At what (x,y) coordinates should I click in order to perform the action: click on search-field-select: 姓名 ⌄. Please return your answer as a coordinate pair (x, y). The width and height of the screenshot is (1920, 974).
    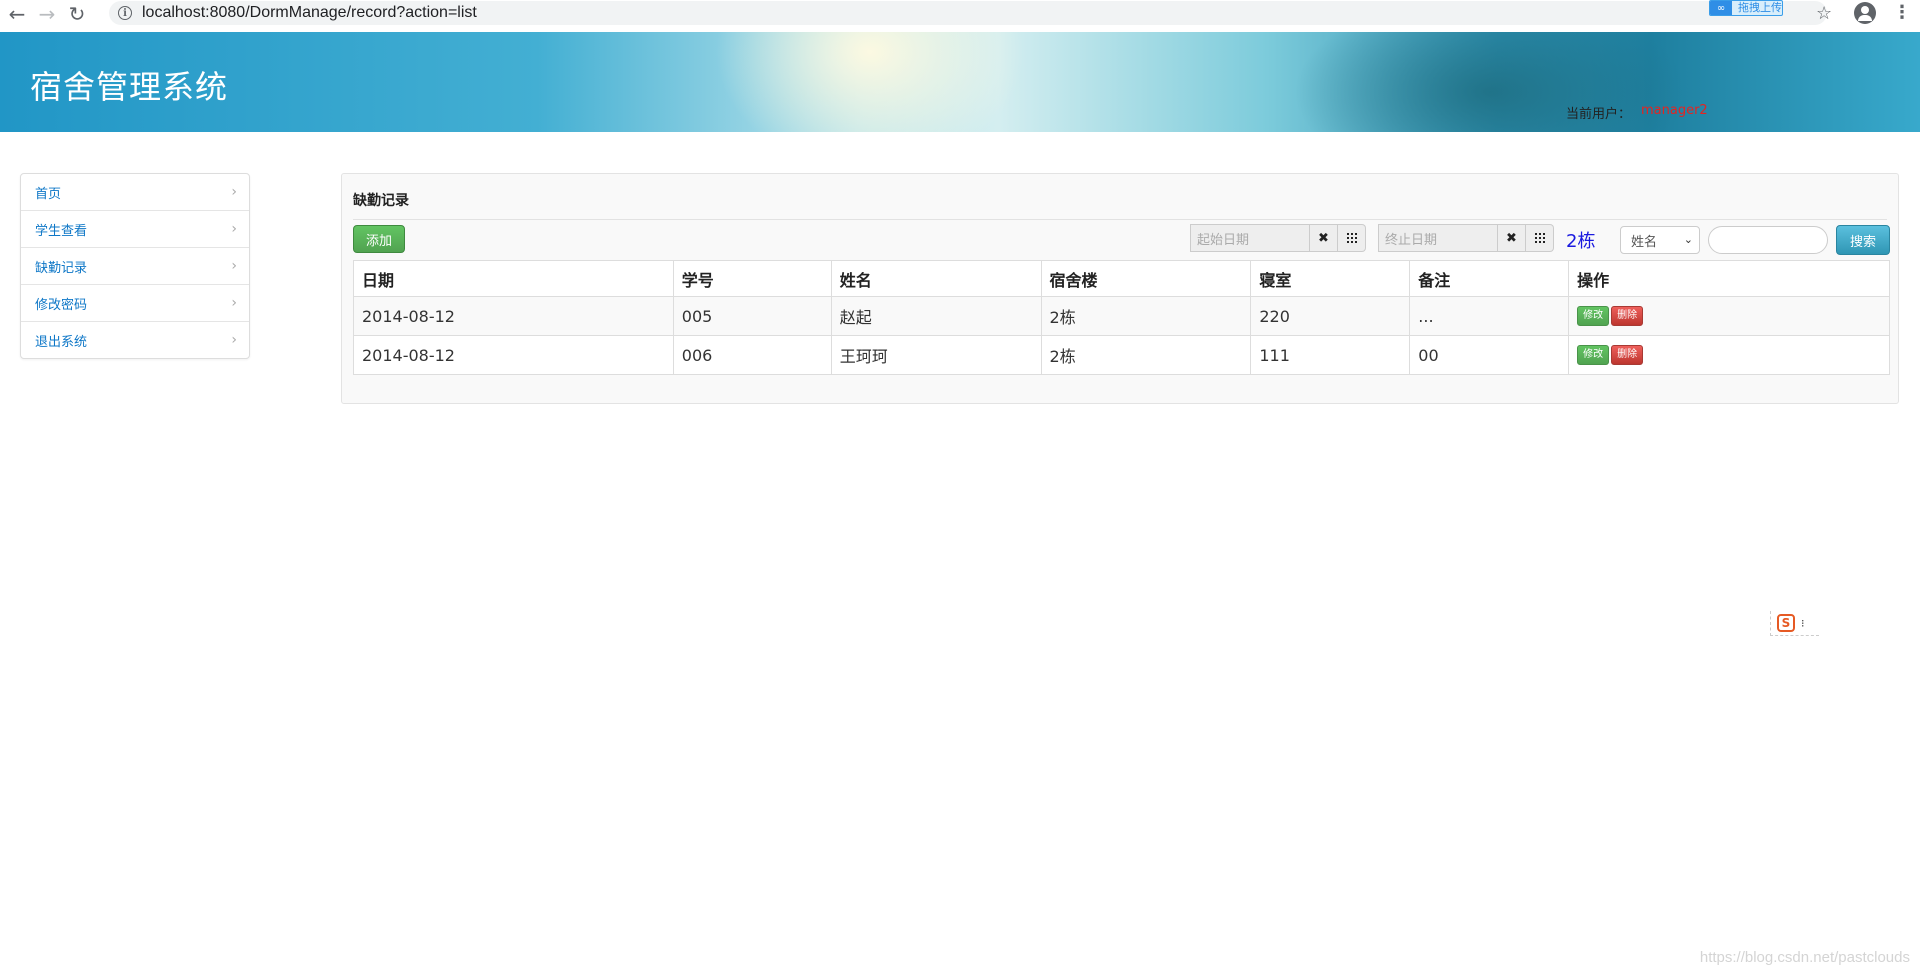
    Looking at the image, I should click on (1660, 240).